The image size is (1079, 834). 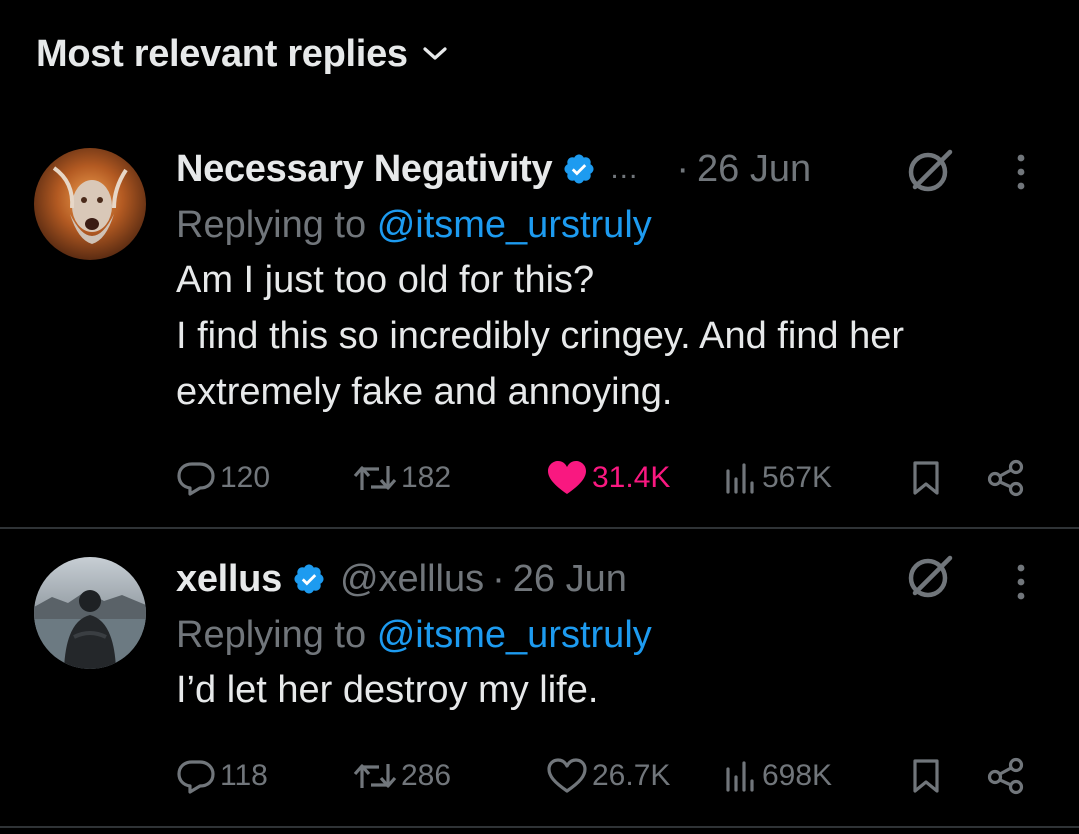 I want to click on views-count: 698K, so click(x=797, y=775).